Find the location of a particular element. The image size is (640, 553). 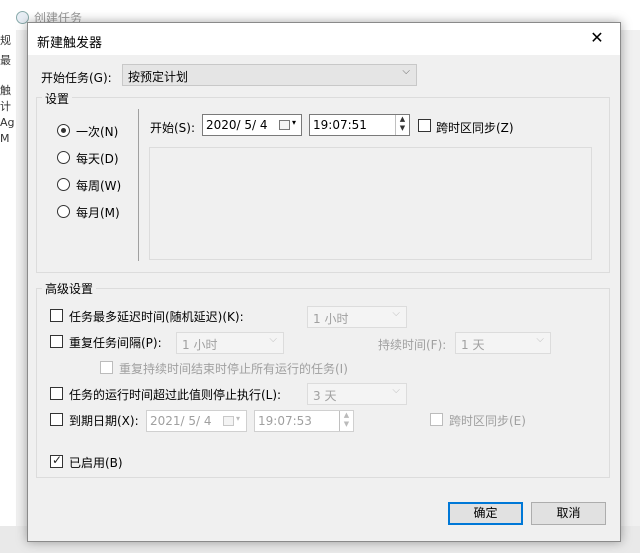

expire-sync-label: 跨时区同步(E) is located at coordinates (487, 421).